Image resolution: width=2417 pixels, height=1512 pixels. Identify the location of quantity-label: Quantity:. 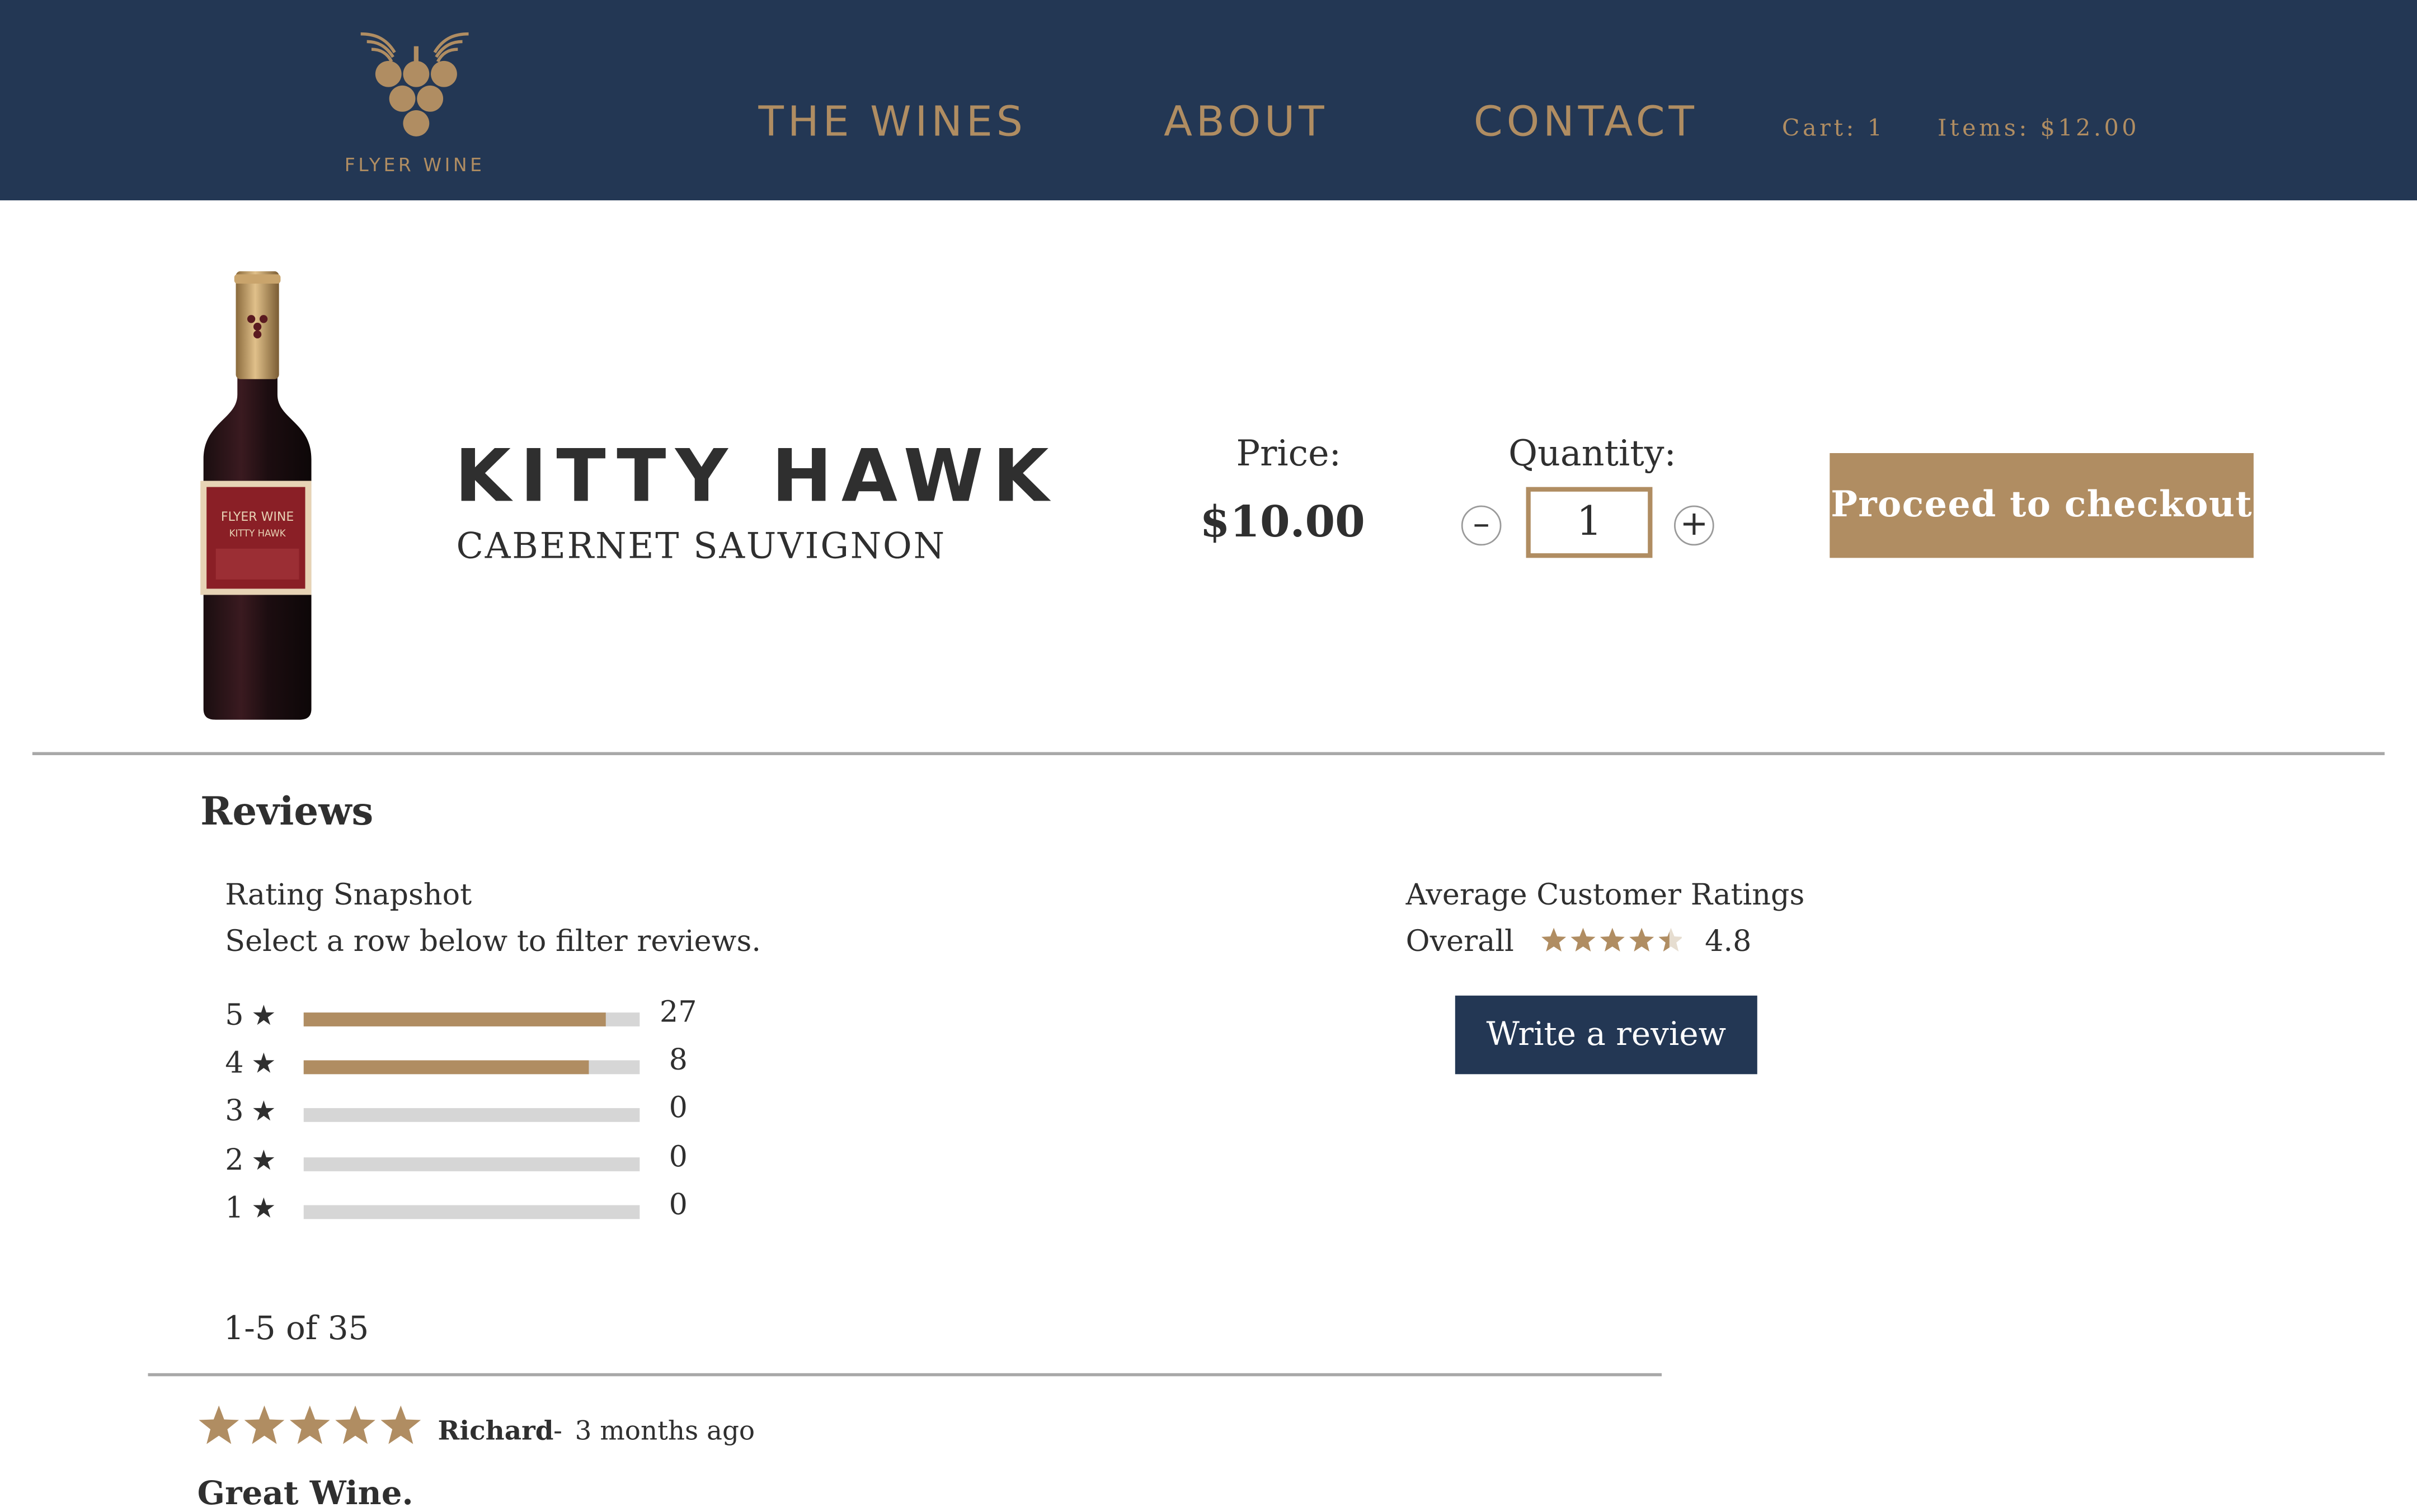
(1592, 454).